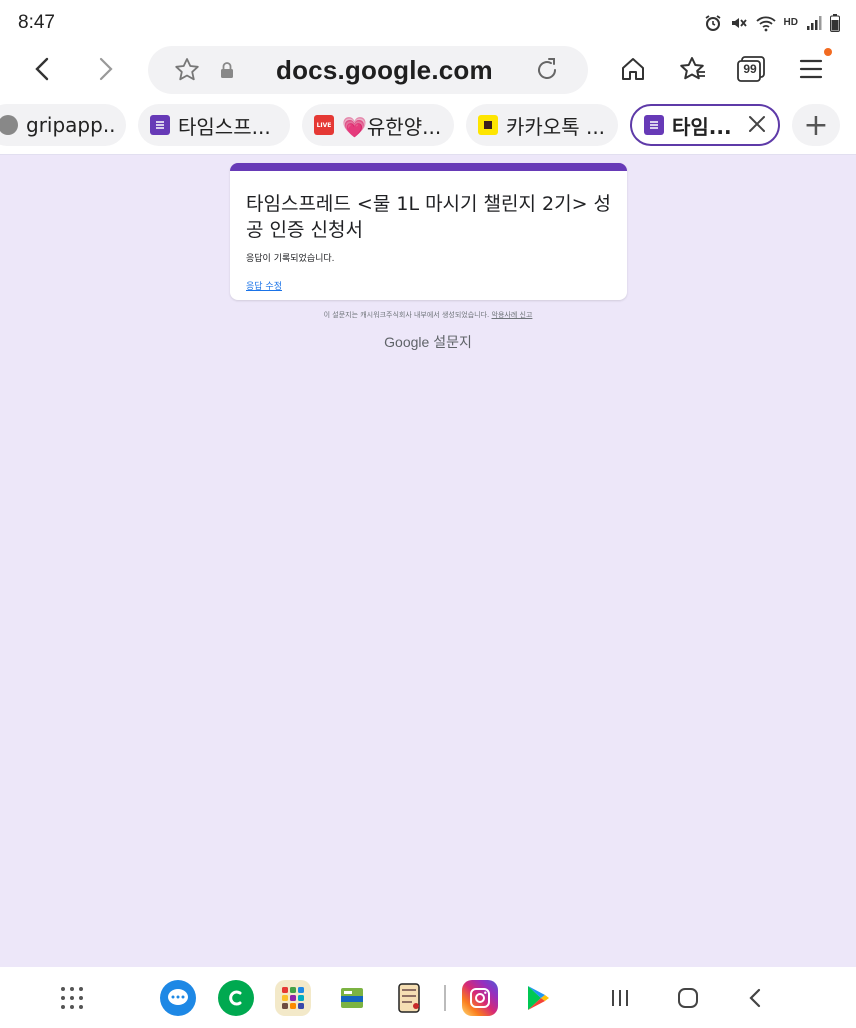 This screenshot has height=1028, width=856. I want to click on play-store-app-icon, so click(538, 998).